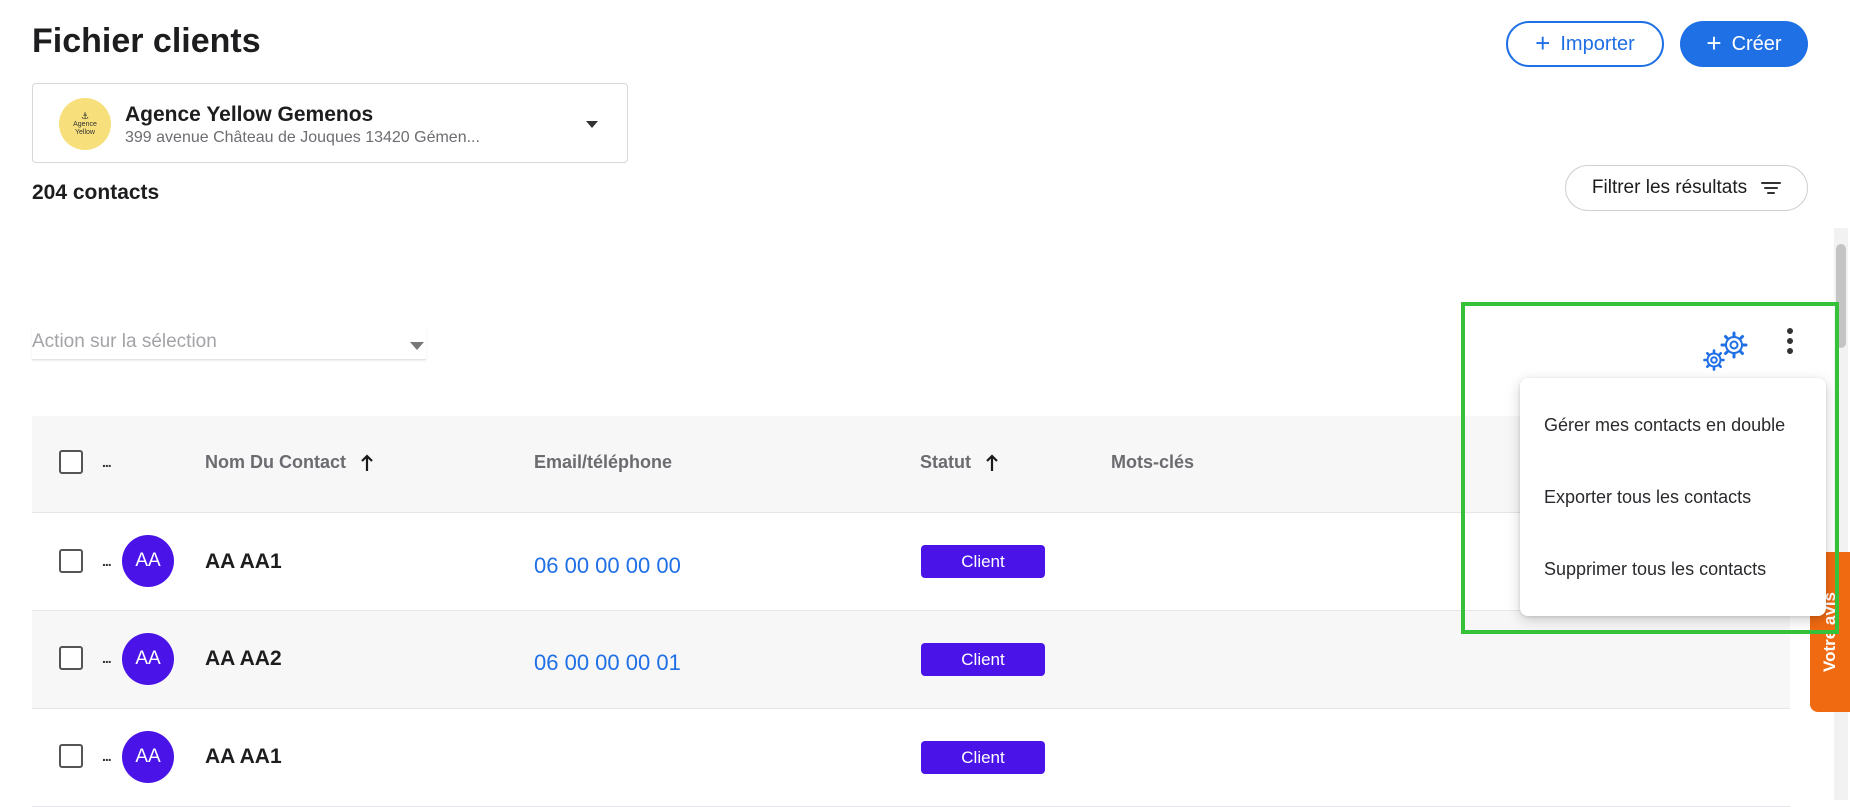 The height and width of the screenshot is (807, 1850). What do you see at coordinates (911, 660) in the screenshot?
I see `table-row: ... AA AA AA2 06 00 00 00 01 Client` at bounding box center [911, 660].